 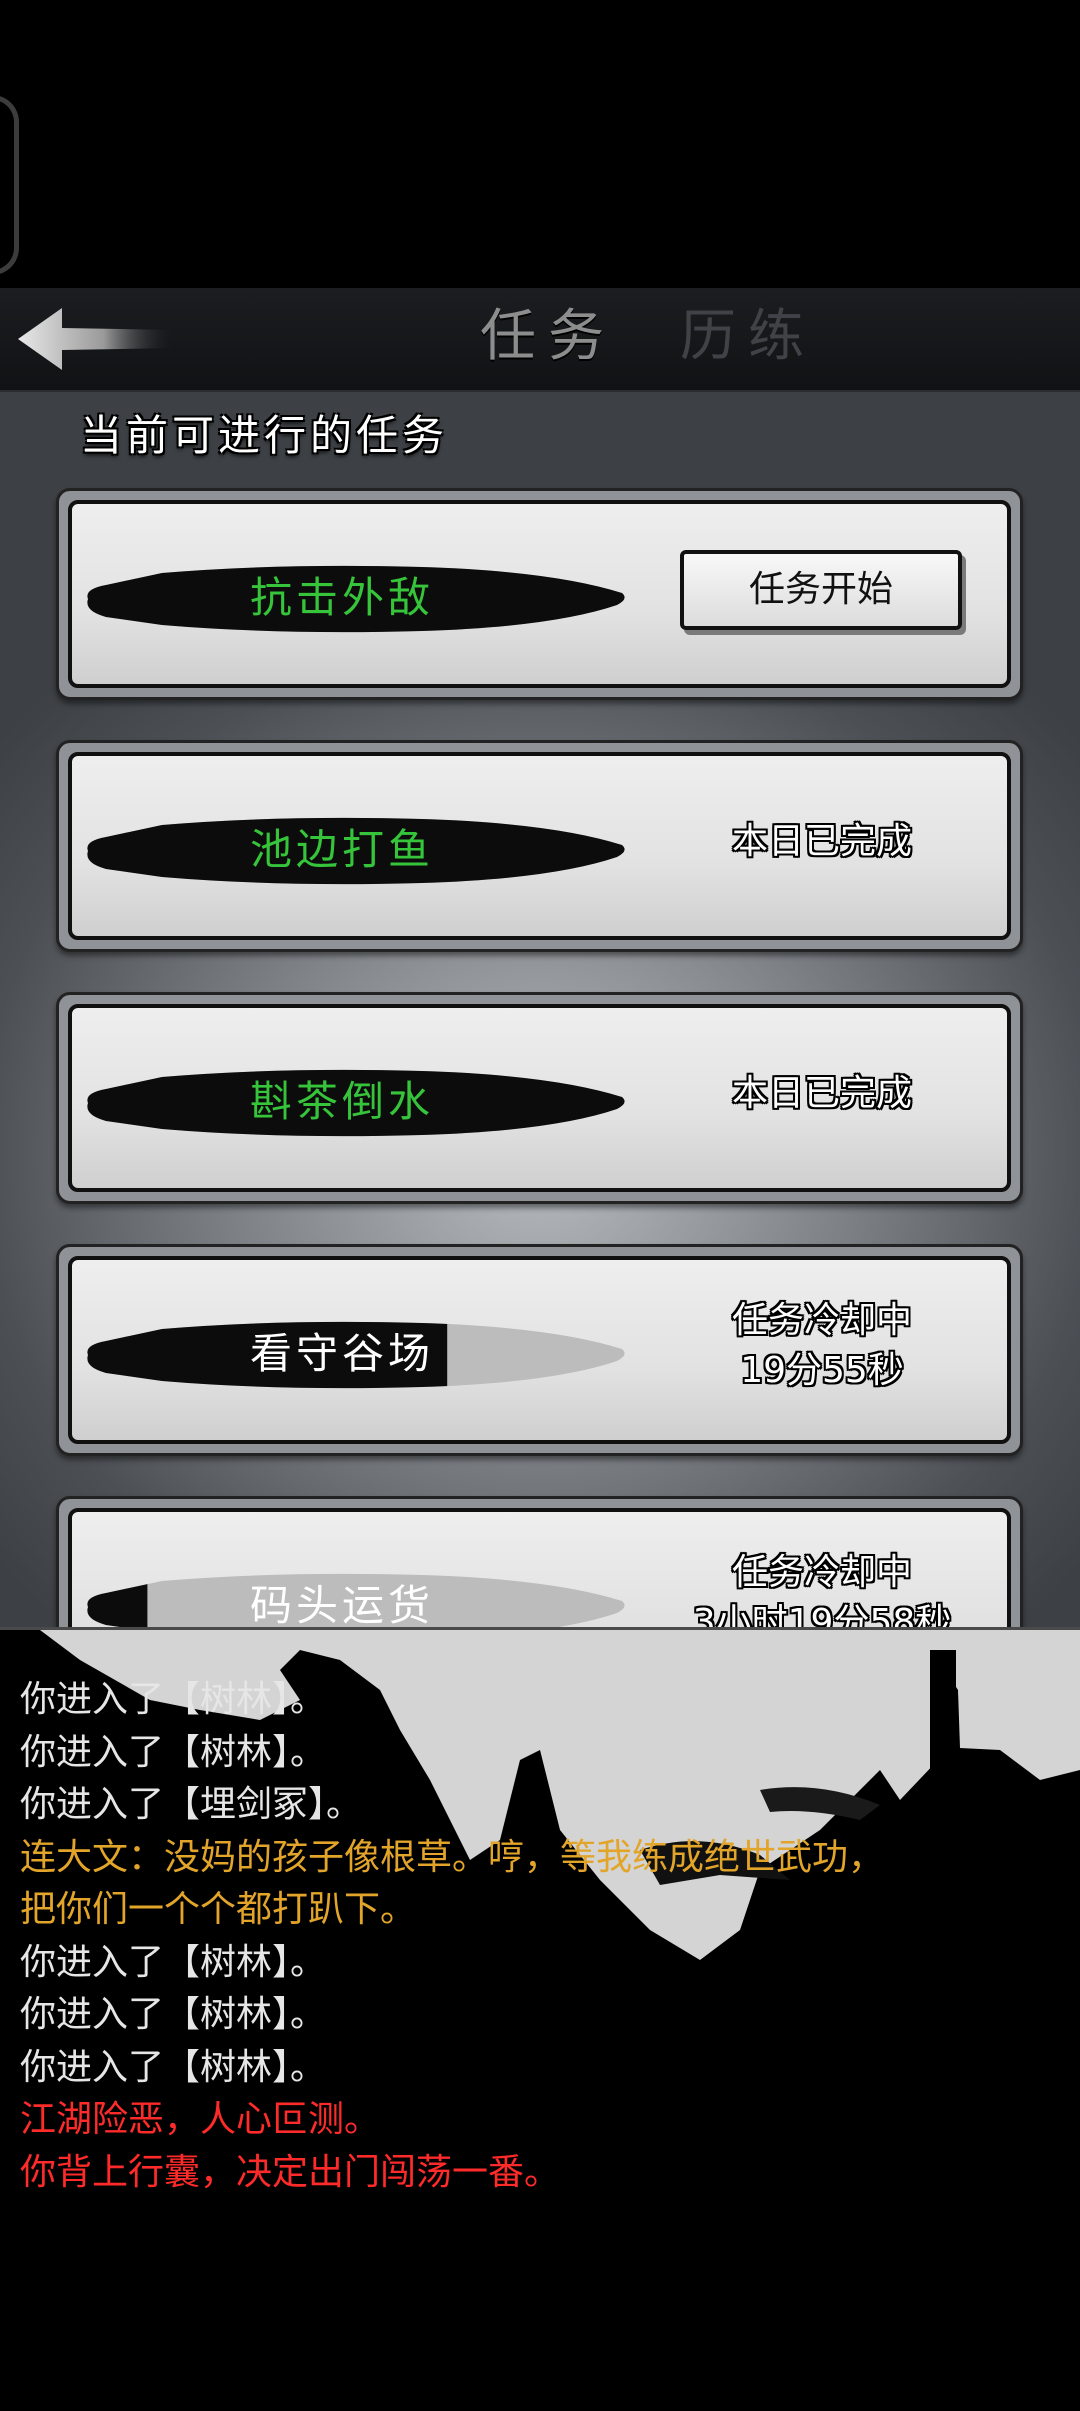 I want to click on log-line: 江湖险恶，人心叵测。, so click(x=200, y=2119).